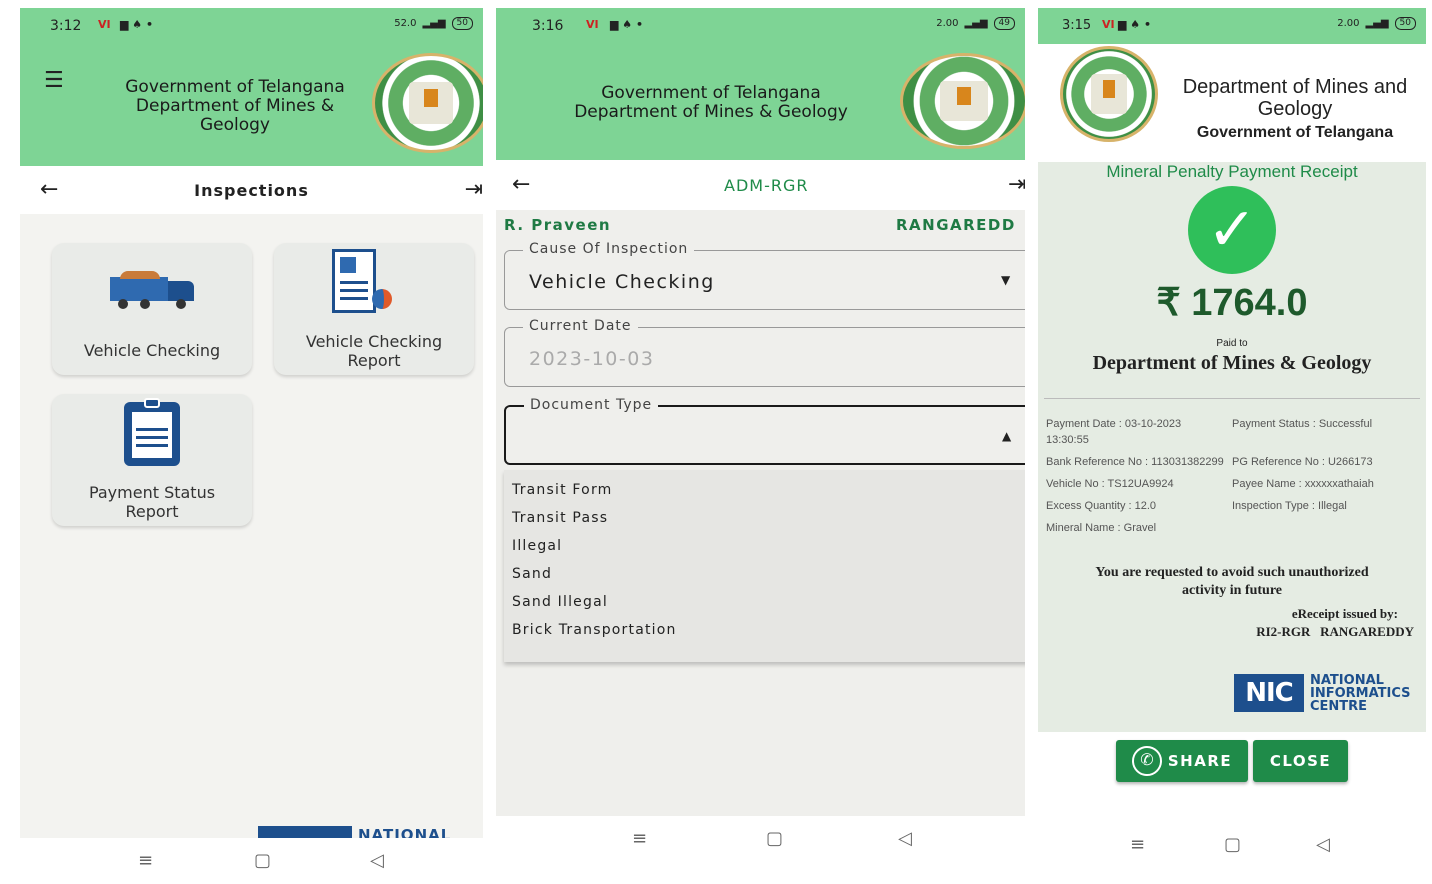 The image size is (1432, 884). I want to click on whatsapp-icon: ✆, so click(1147, 761).